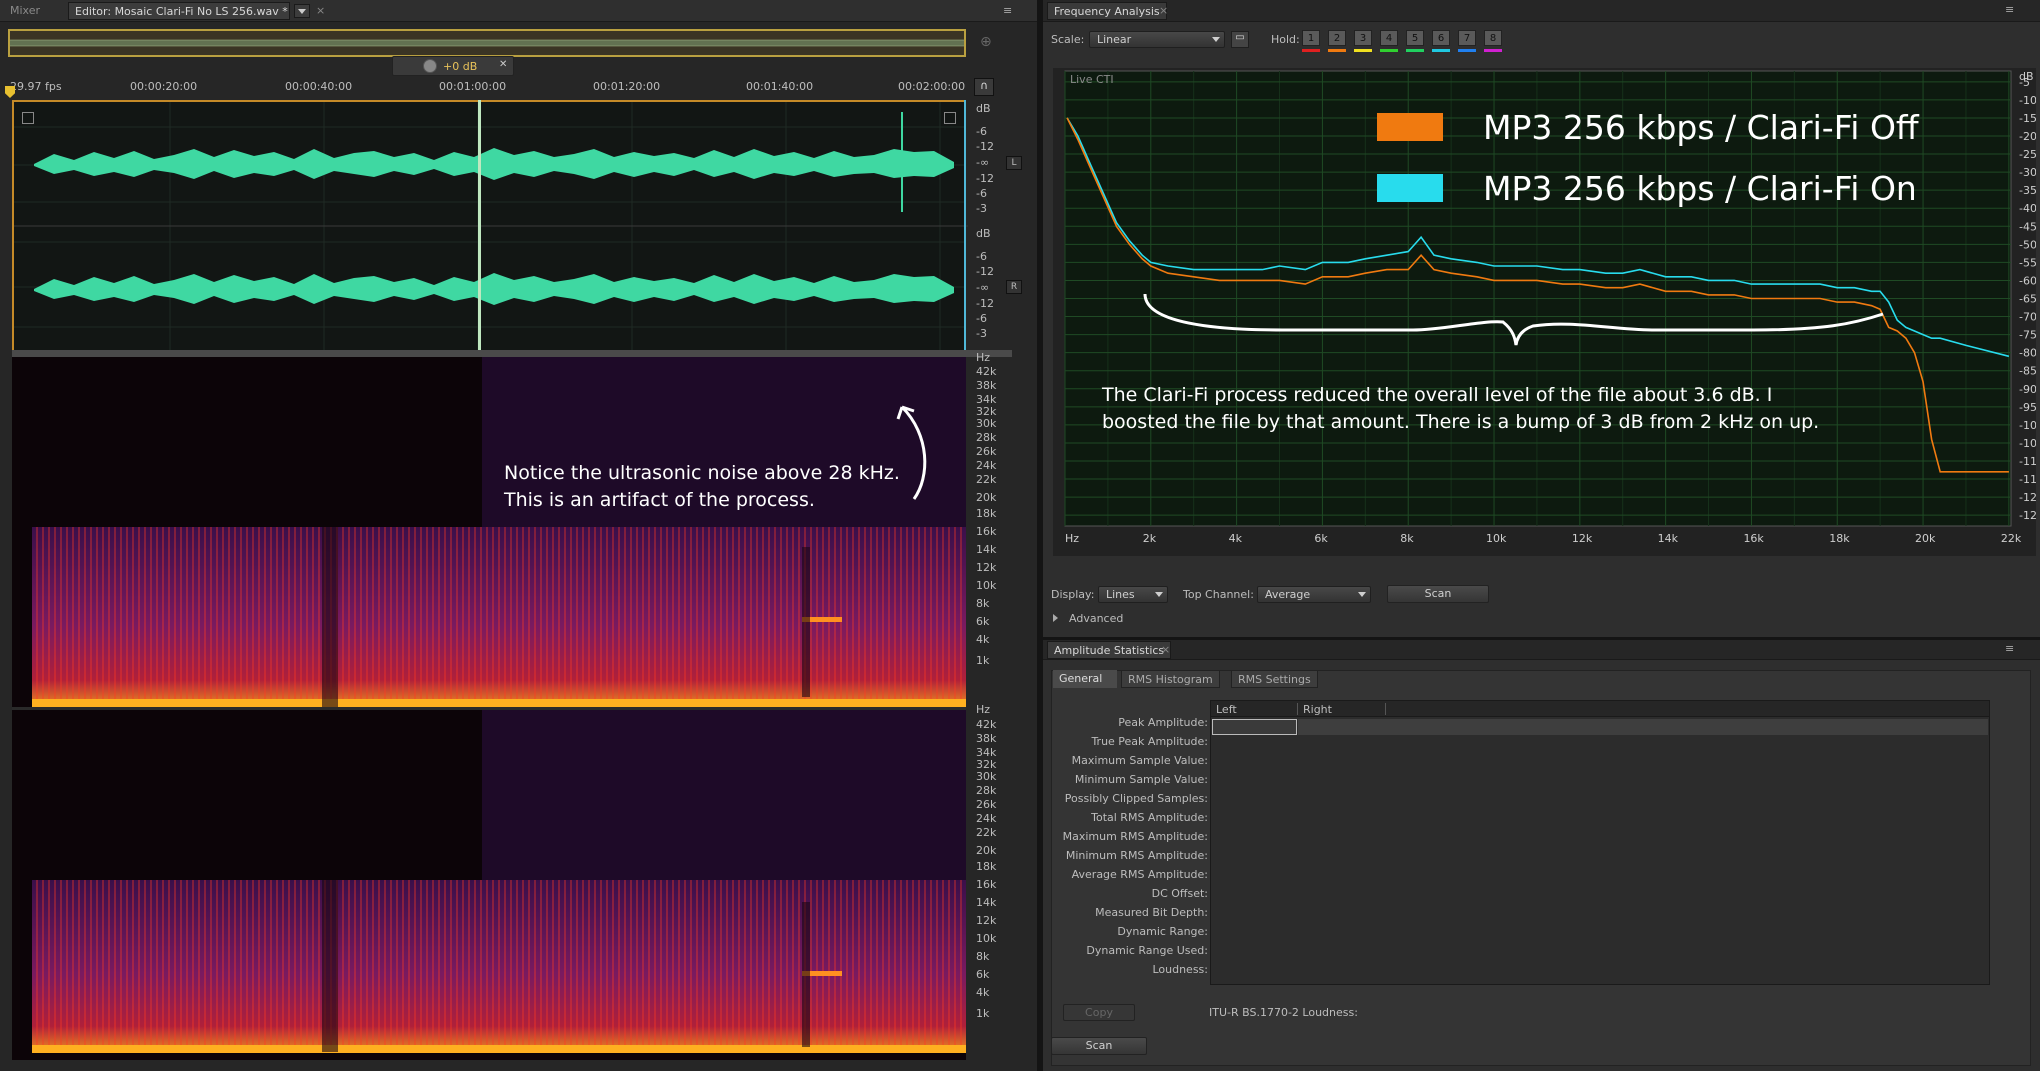  I want to click on db-tick-label: -40, so click(2027, 208).